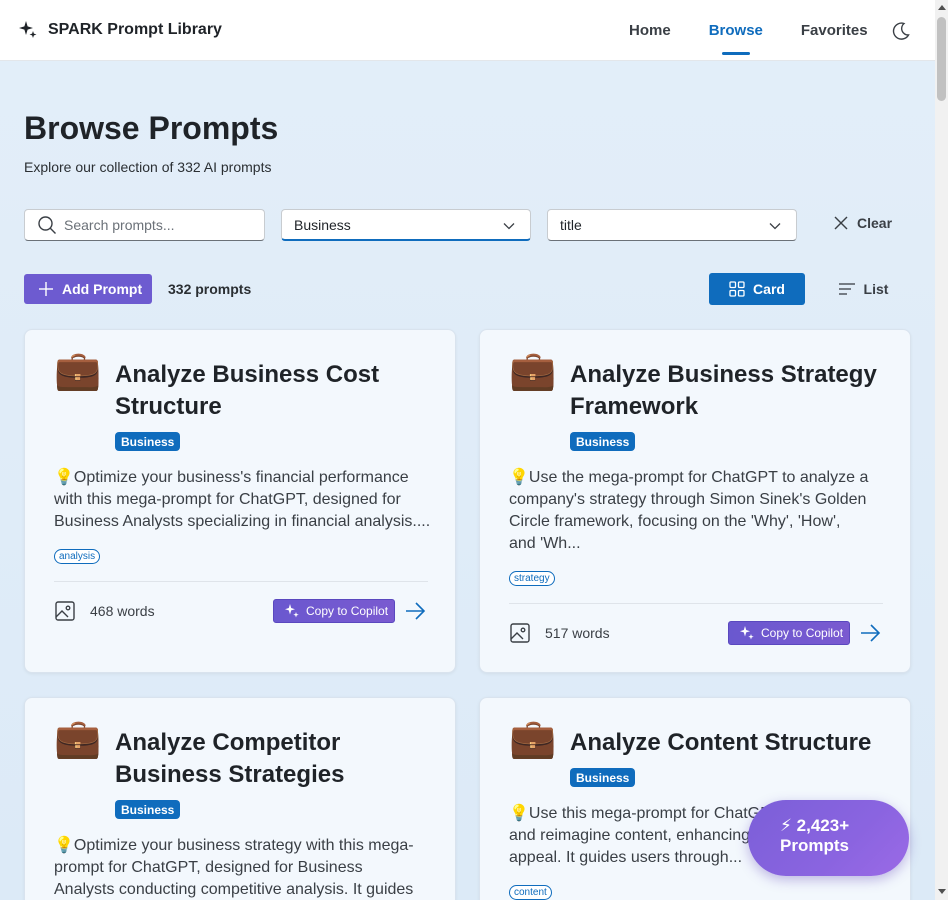  What do you see at coordinates (823, 825) in the screenshot?
I see `badge-count: 2,423+` at bounding box center [823, 825].